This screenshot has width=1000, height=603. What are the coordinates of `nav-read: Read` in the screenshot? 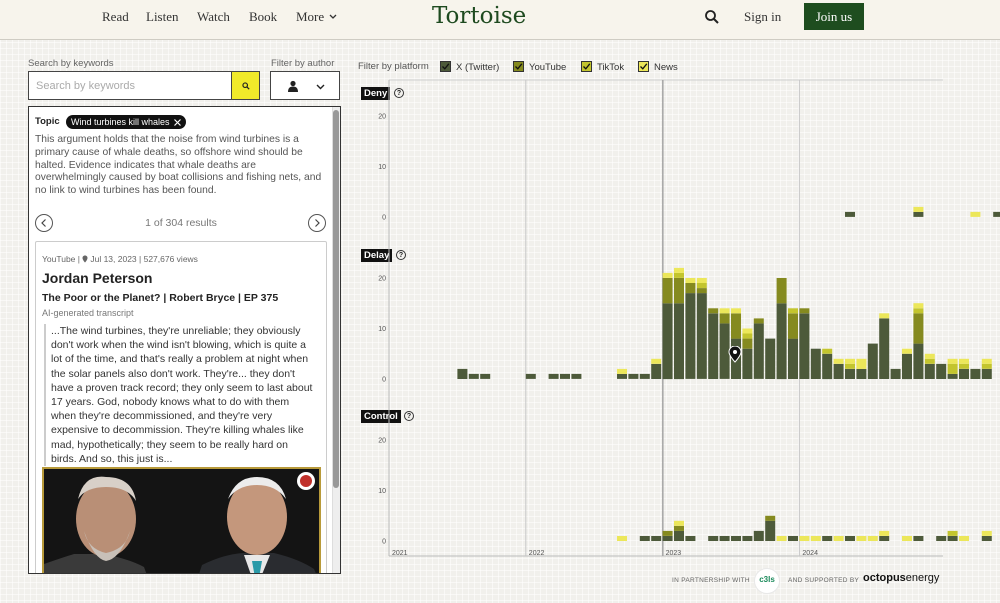 It's located at (115, 17).